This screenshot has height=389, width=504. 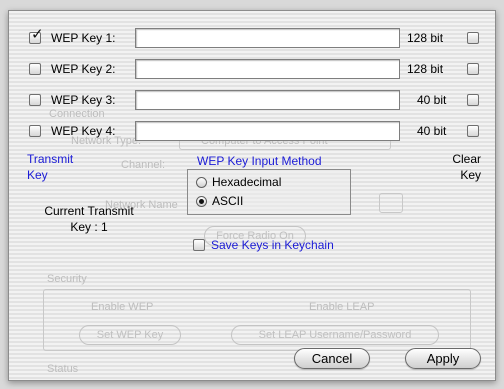 What do you see at coordinates (130, 335) in the screenshot?
I see `ghost-set-wep-key-button: Set WEP Key` at bounding box center [130, 335].